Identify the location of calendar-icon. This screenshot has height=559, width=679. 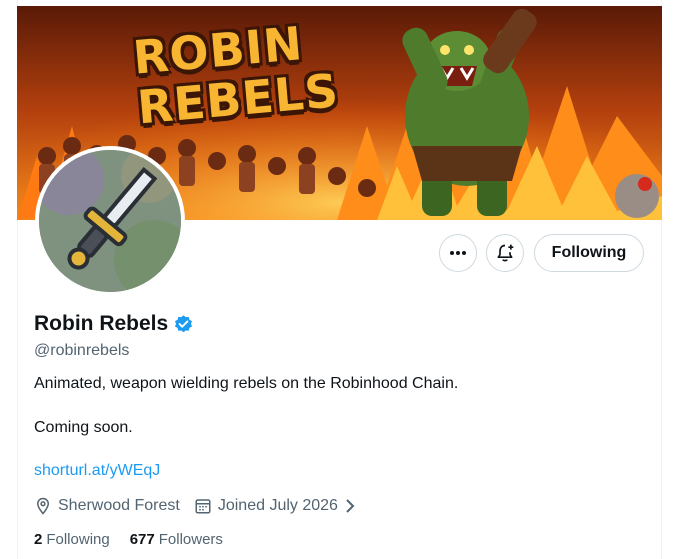
(203, 506).